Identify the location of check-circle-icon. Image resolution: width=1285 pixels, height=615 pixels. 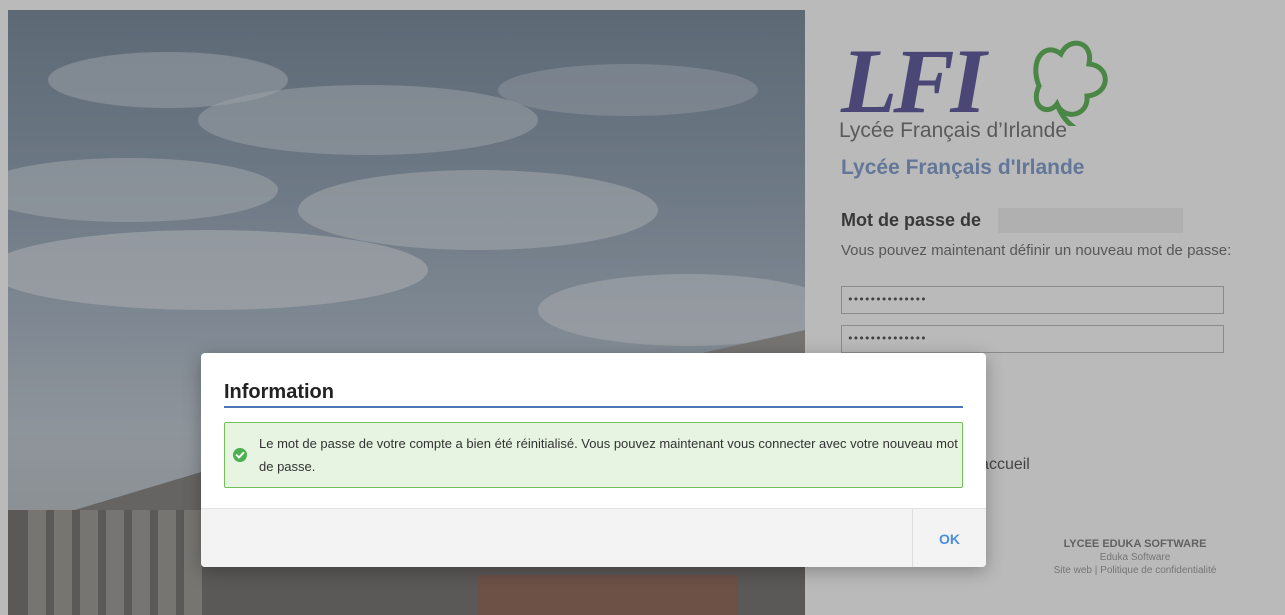
(240, 455).